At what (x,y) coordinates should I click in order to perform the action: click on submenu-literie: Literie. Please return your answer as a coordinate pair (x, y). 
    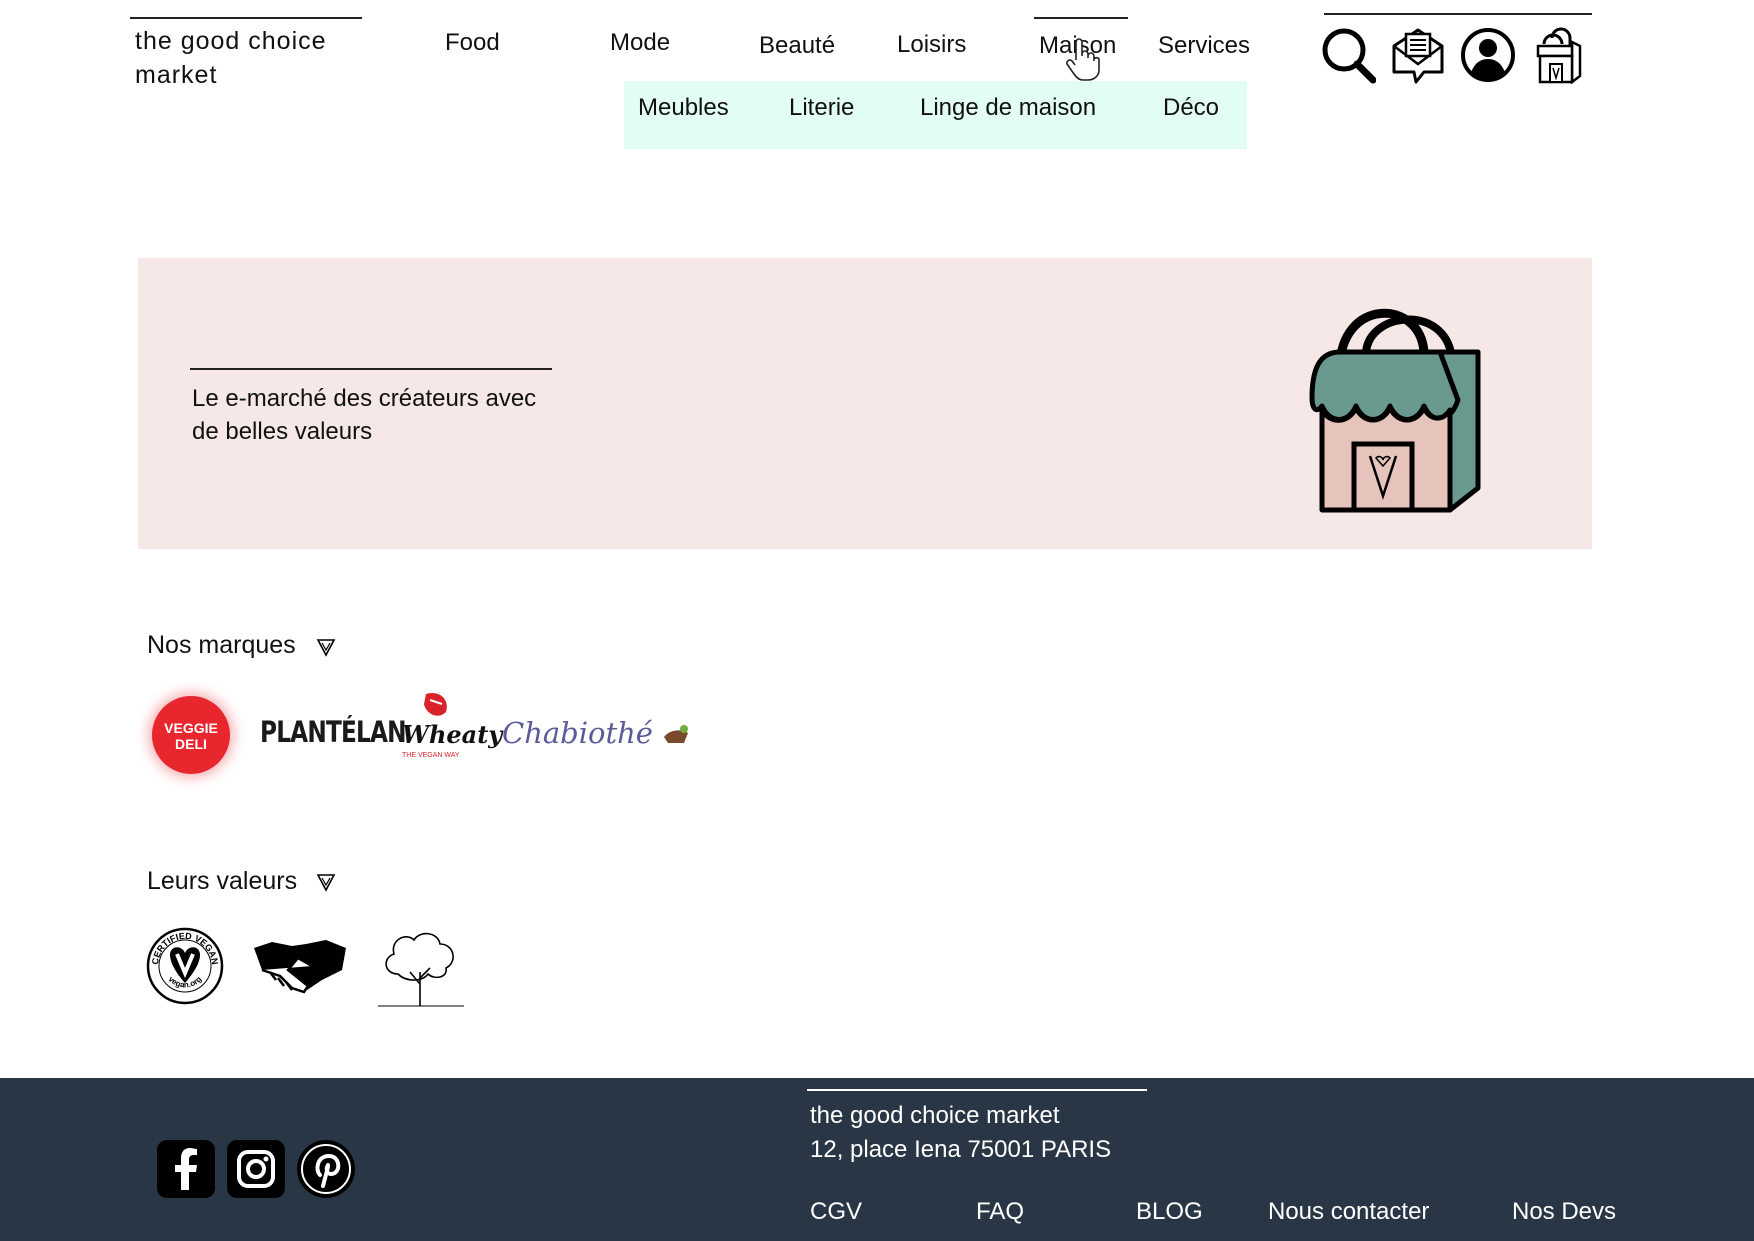
    Looking at the image, I should click on (821, 108).